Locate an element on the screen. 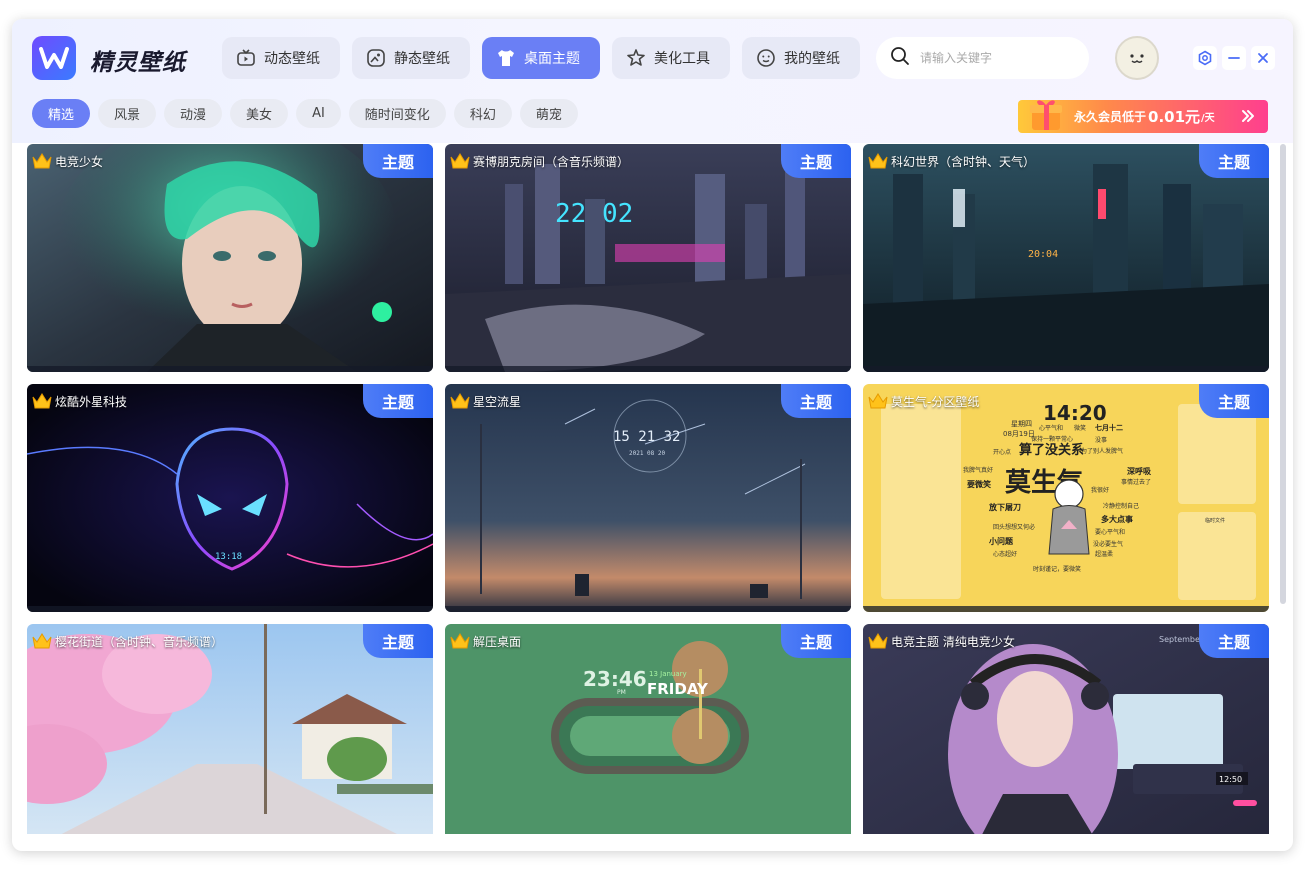 The height and width of the screenshot is (870, 1307). logo-w-icon is located at coordinates (54, 58).